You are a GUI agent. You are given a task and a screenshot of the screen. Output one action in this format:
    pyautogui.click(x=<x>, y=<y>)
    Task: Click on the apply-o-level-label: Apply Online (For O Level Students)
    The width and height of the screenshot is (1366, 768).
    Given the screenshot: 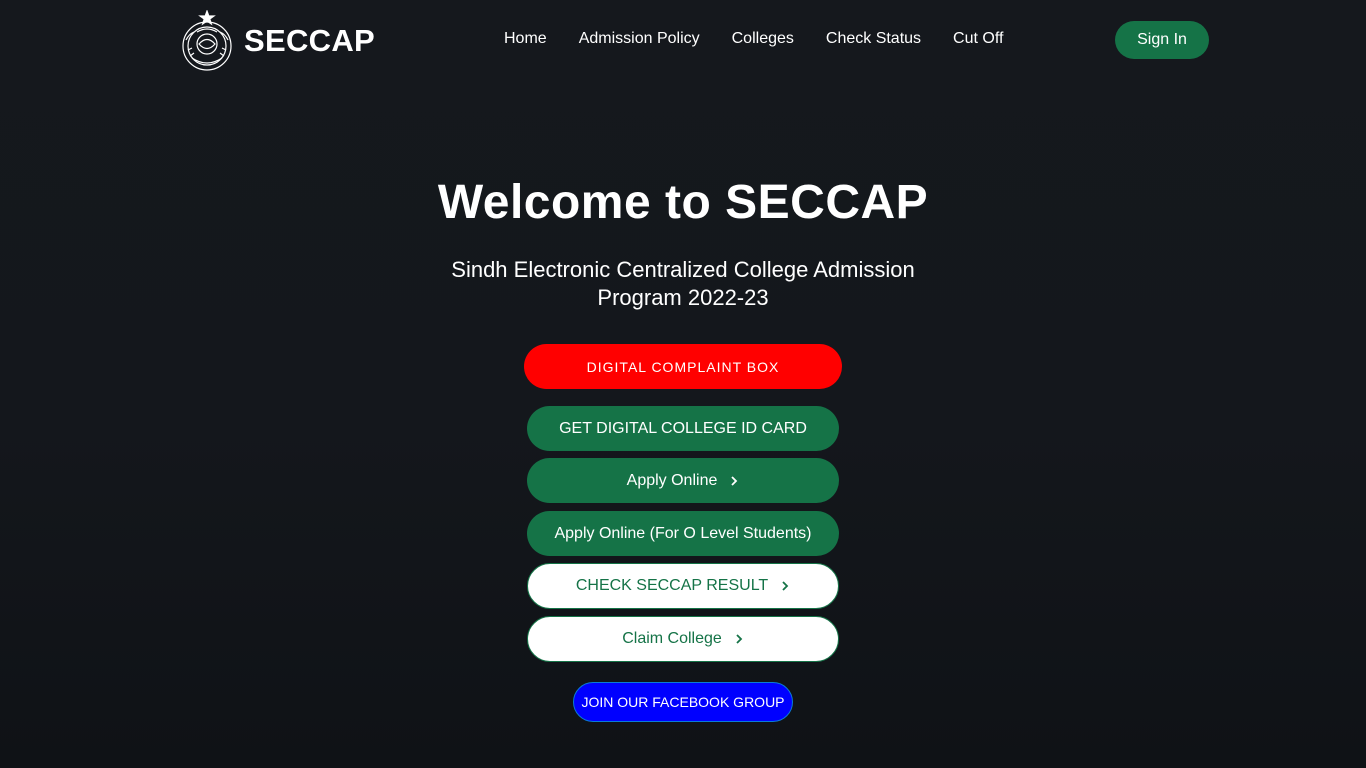 What is the action you would take?
    pyautogui.click(x=683, y=533)
    